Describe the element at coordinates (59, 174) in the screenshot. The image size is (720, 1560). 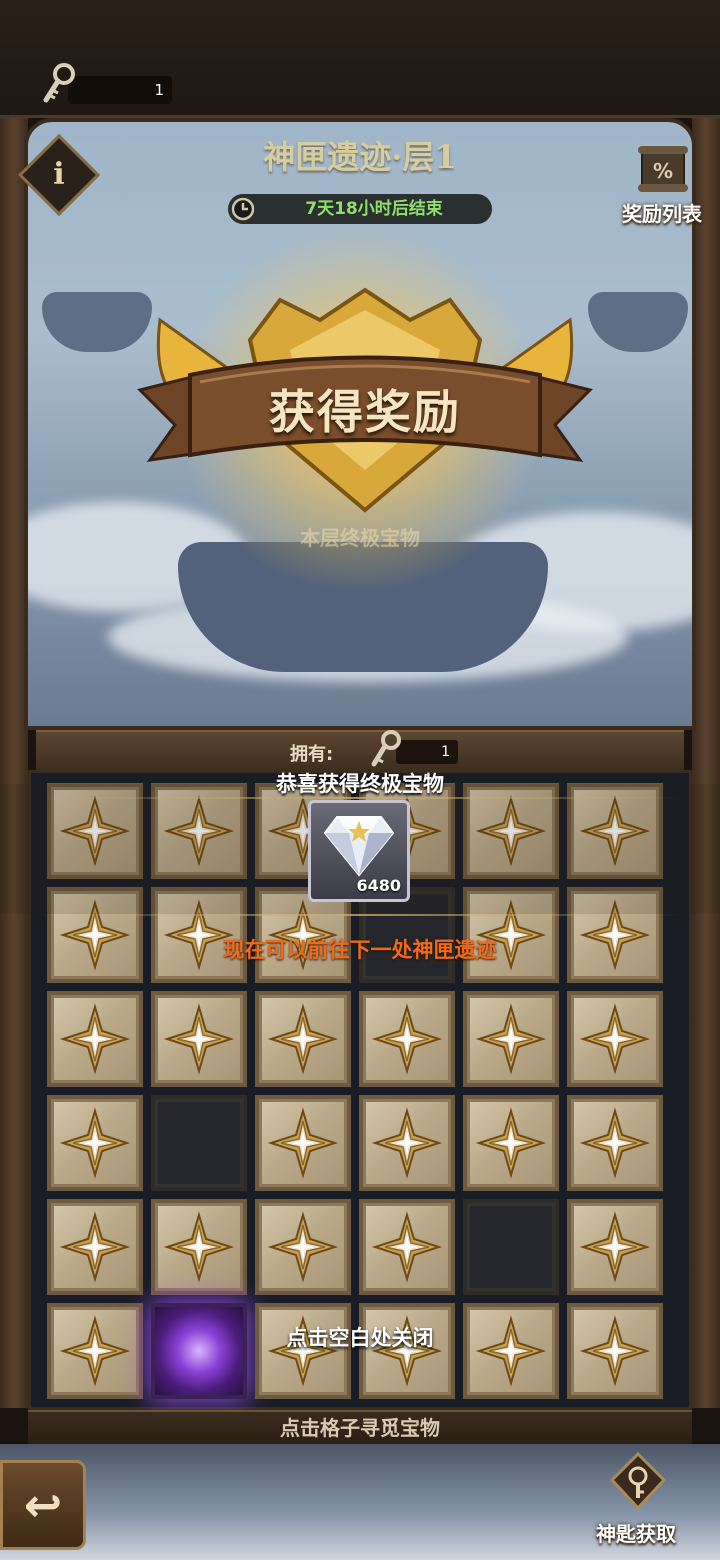
I see `info-icon: i` at that location.